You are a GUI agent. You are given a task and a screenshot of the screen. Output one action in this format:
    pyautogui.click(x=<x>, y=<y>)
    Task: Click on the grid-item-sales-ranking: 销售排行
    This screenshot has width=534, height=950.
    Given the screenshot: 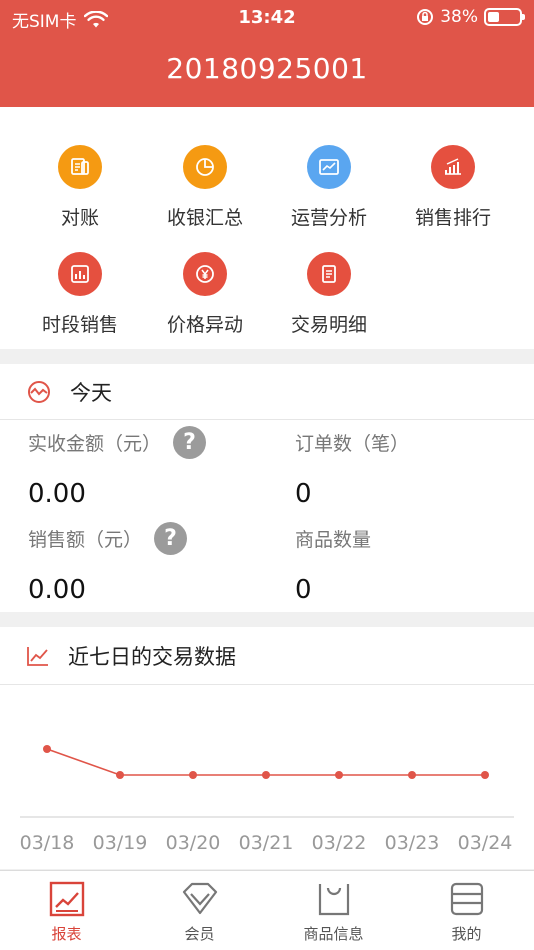 What is the action you would take?
    pyautogui.click(x=453, y=187)
    